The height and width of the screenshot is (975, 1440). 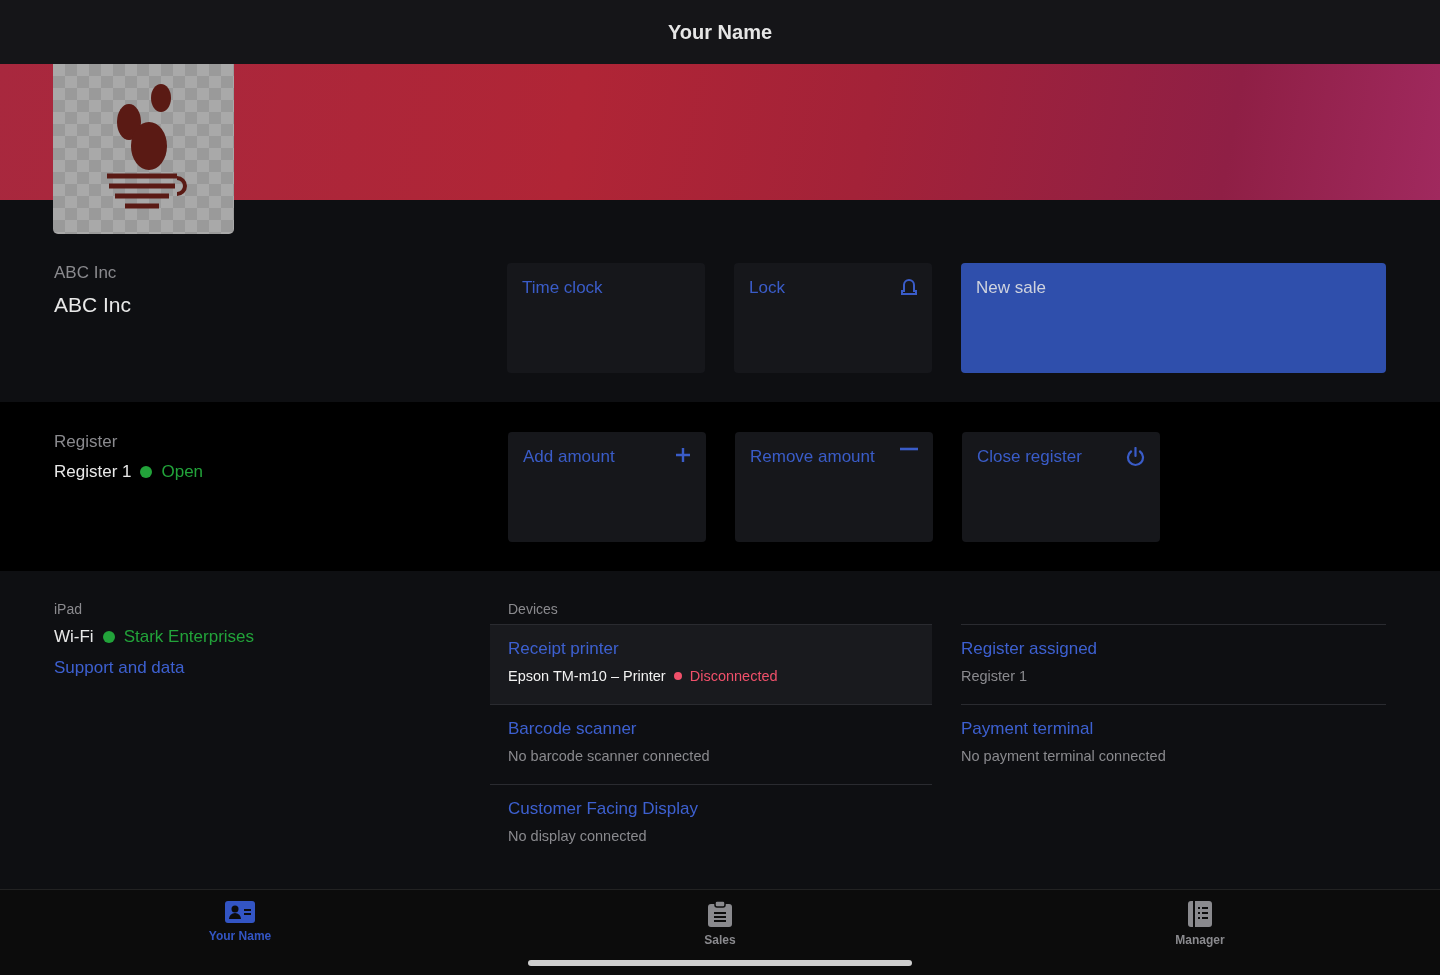 What do you see at coordinates (93, 305) in the screenshot?
I see `company-name: ABC Inc` at bounding box center [93, 305].